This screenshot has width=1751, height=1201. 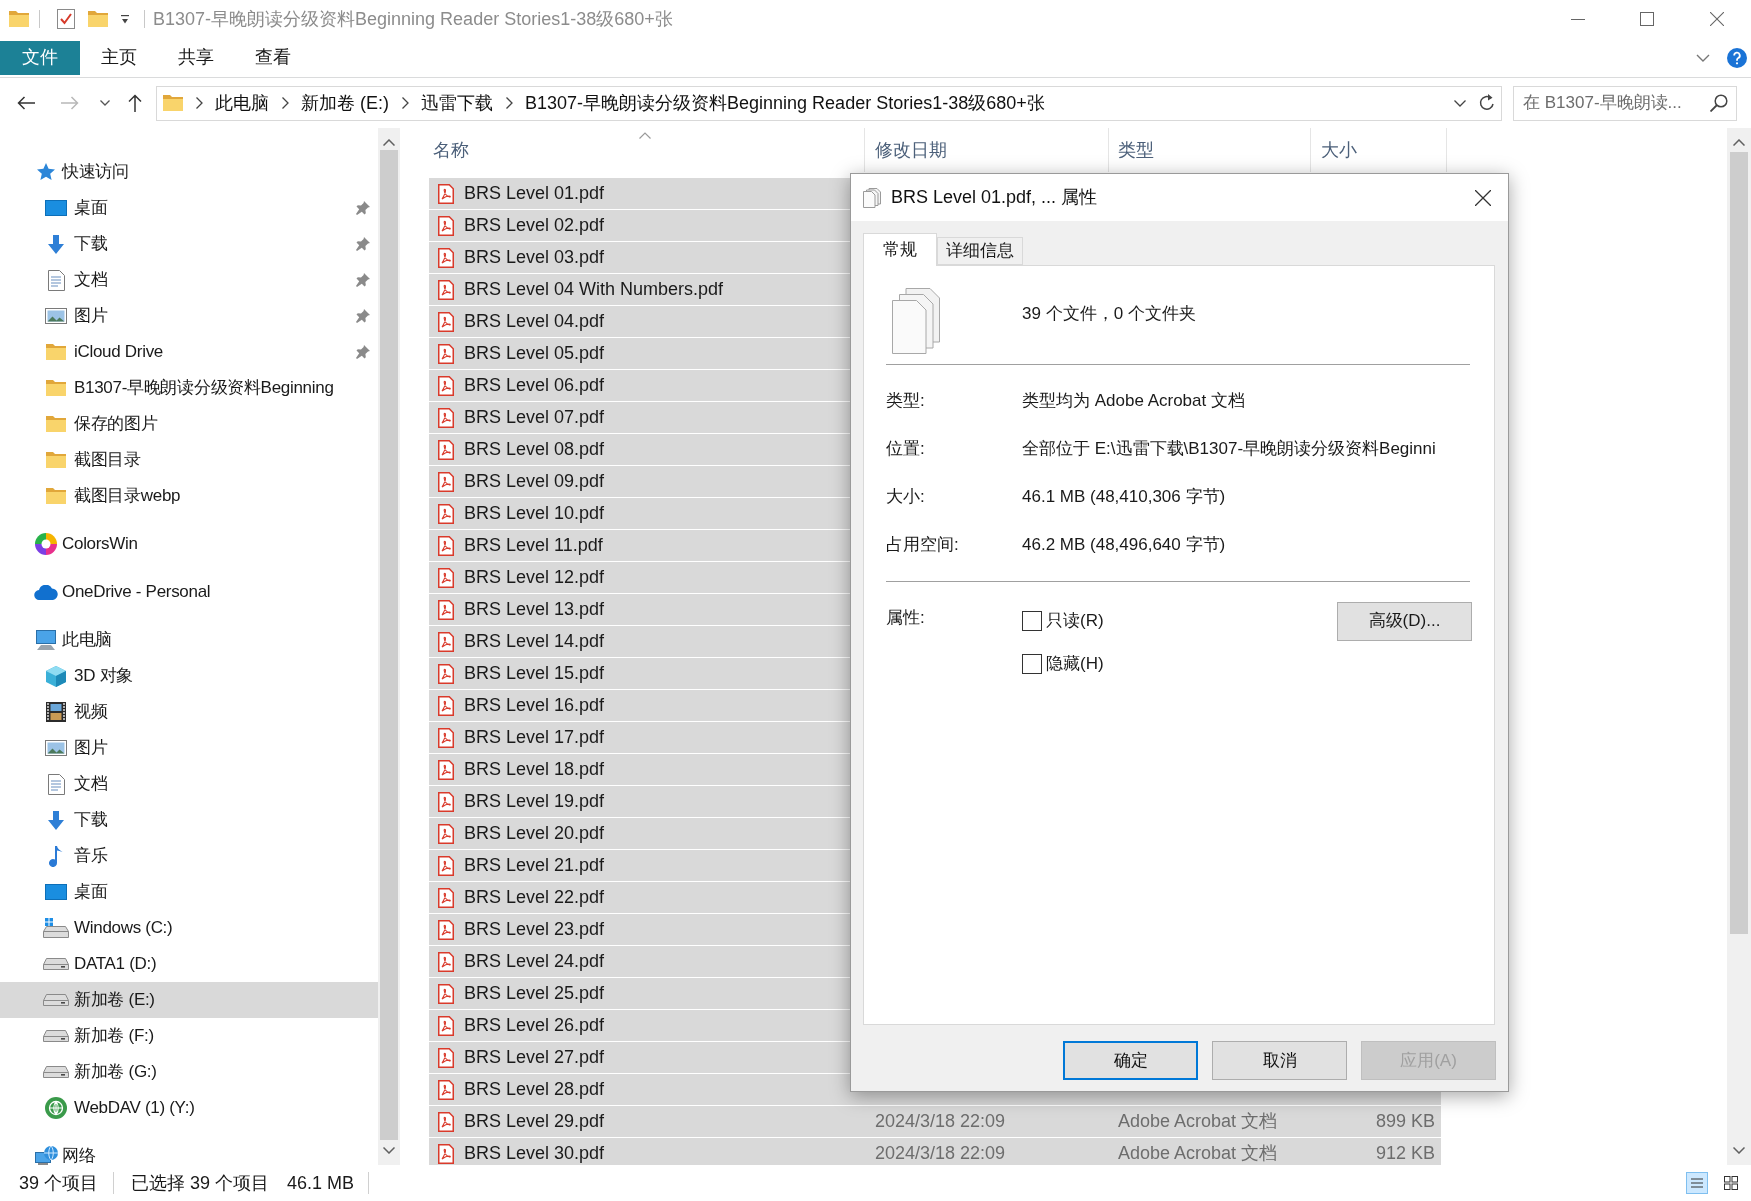 I want to click on file-name: BRS Level 20.pdf, so click(x=534, y=833).